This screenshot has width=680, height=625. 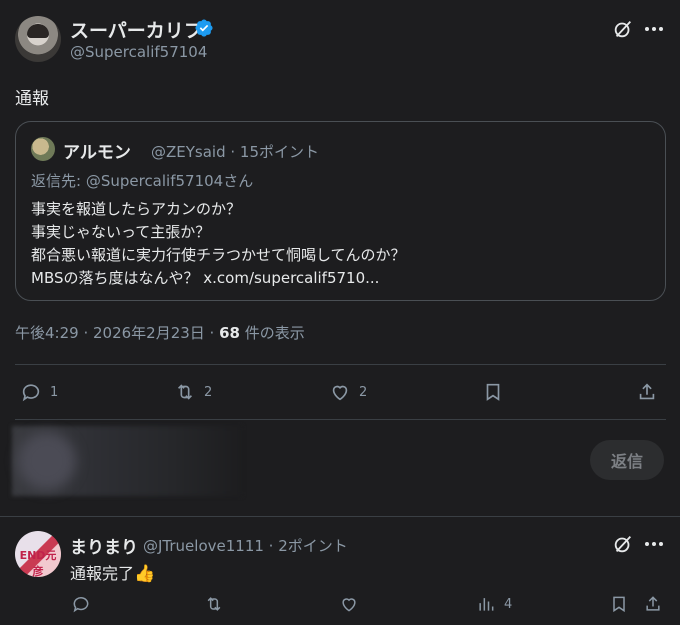 I want to click on repost-button, so click(x=214, y=604).